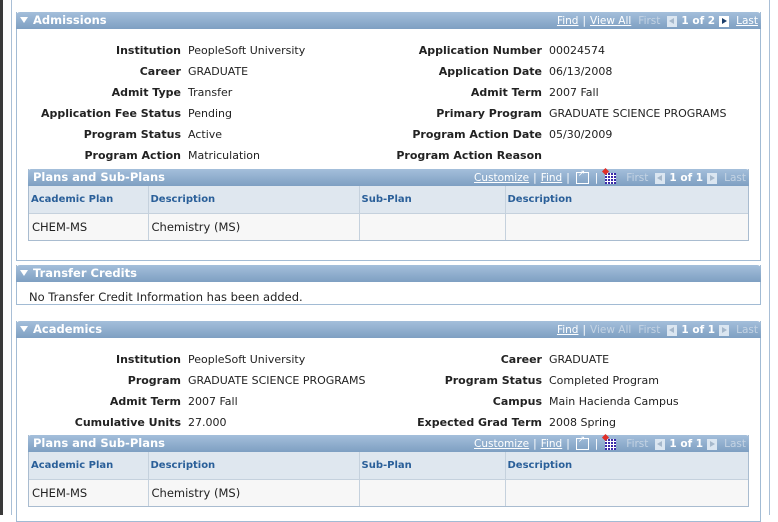 The width and height of the screenshot is (778, 522). What do you see at coordinates (490, 71) in the screenshot?
I see `field-label: Application Date` at bounding box center [490, 71].